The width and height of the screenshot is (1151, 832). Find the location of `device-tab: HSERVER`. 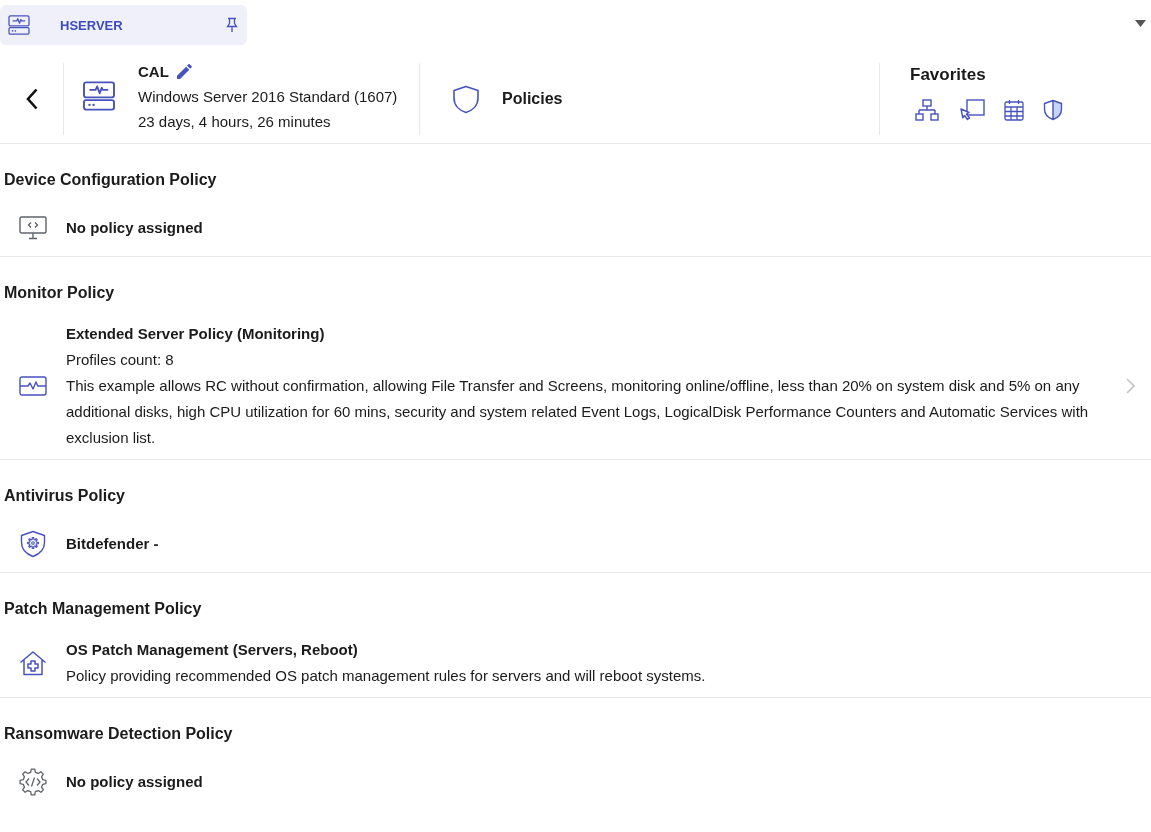

device-tab: HSERVER is located at coordinates (123, 25).